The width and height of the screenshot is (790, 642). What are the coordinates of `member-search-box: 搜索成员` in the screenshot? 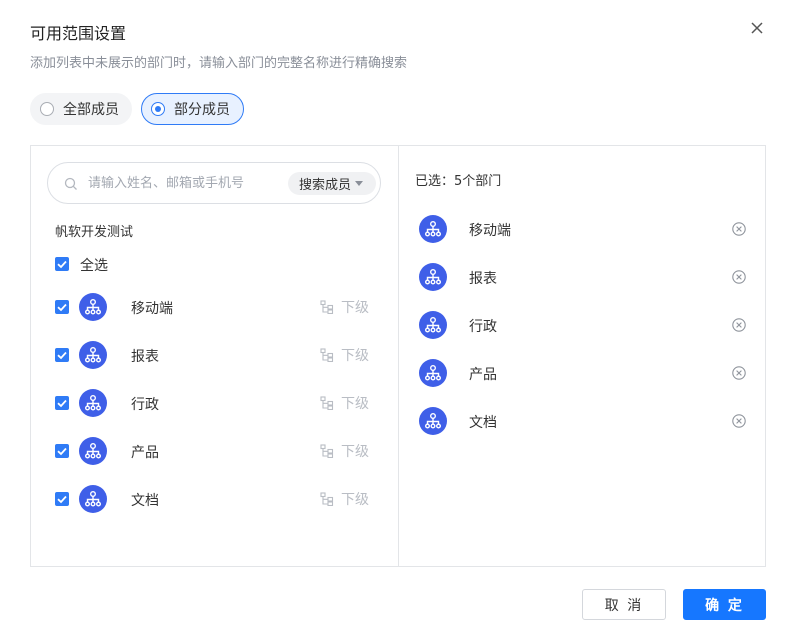 It's located at (214, 183).